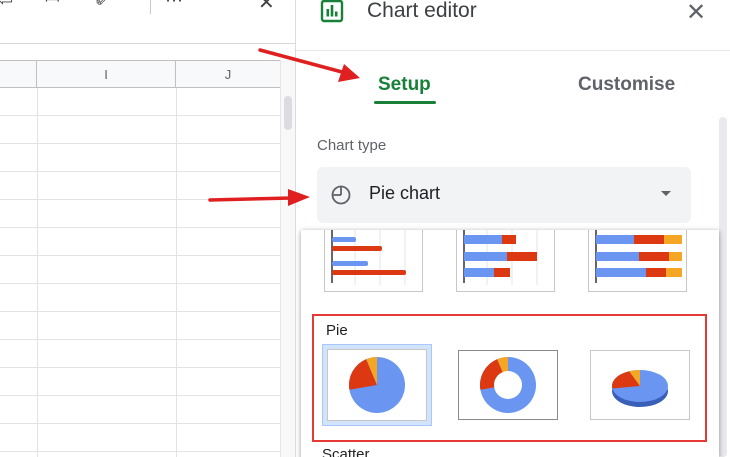 The height and width of the screenshot is (457, 730). Describe the element at coordinates (508, 385) in the screenshot. I see `doughnut-chart-thumbnail` at that location.